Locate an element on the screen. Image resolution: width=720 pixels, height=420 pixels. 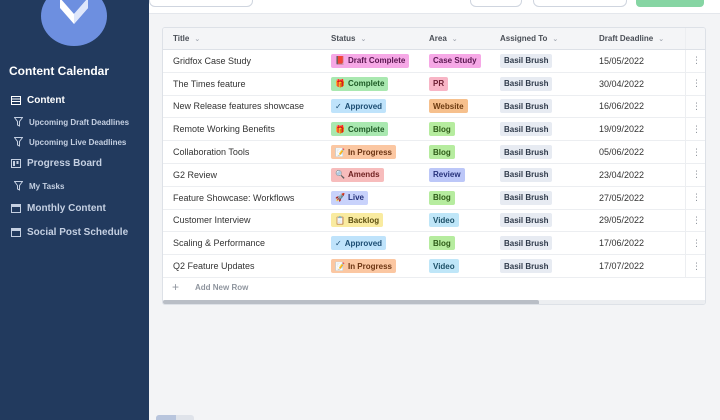
cell-status: 🚀 Live is located at coordinates (349, 198).